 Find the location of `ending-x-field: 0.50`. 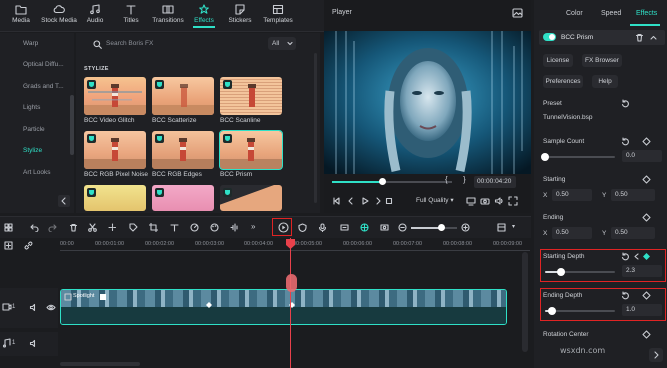

ending-x-field: 0.50 is located at coordinates (572, 233).